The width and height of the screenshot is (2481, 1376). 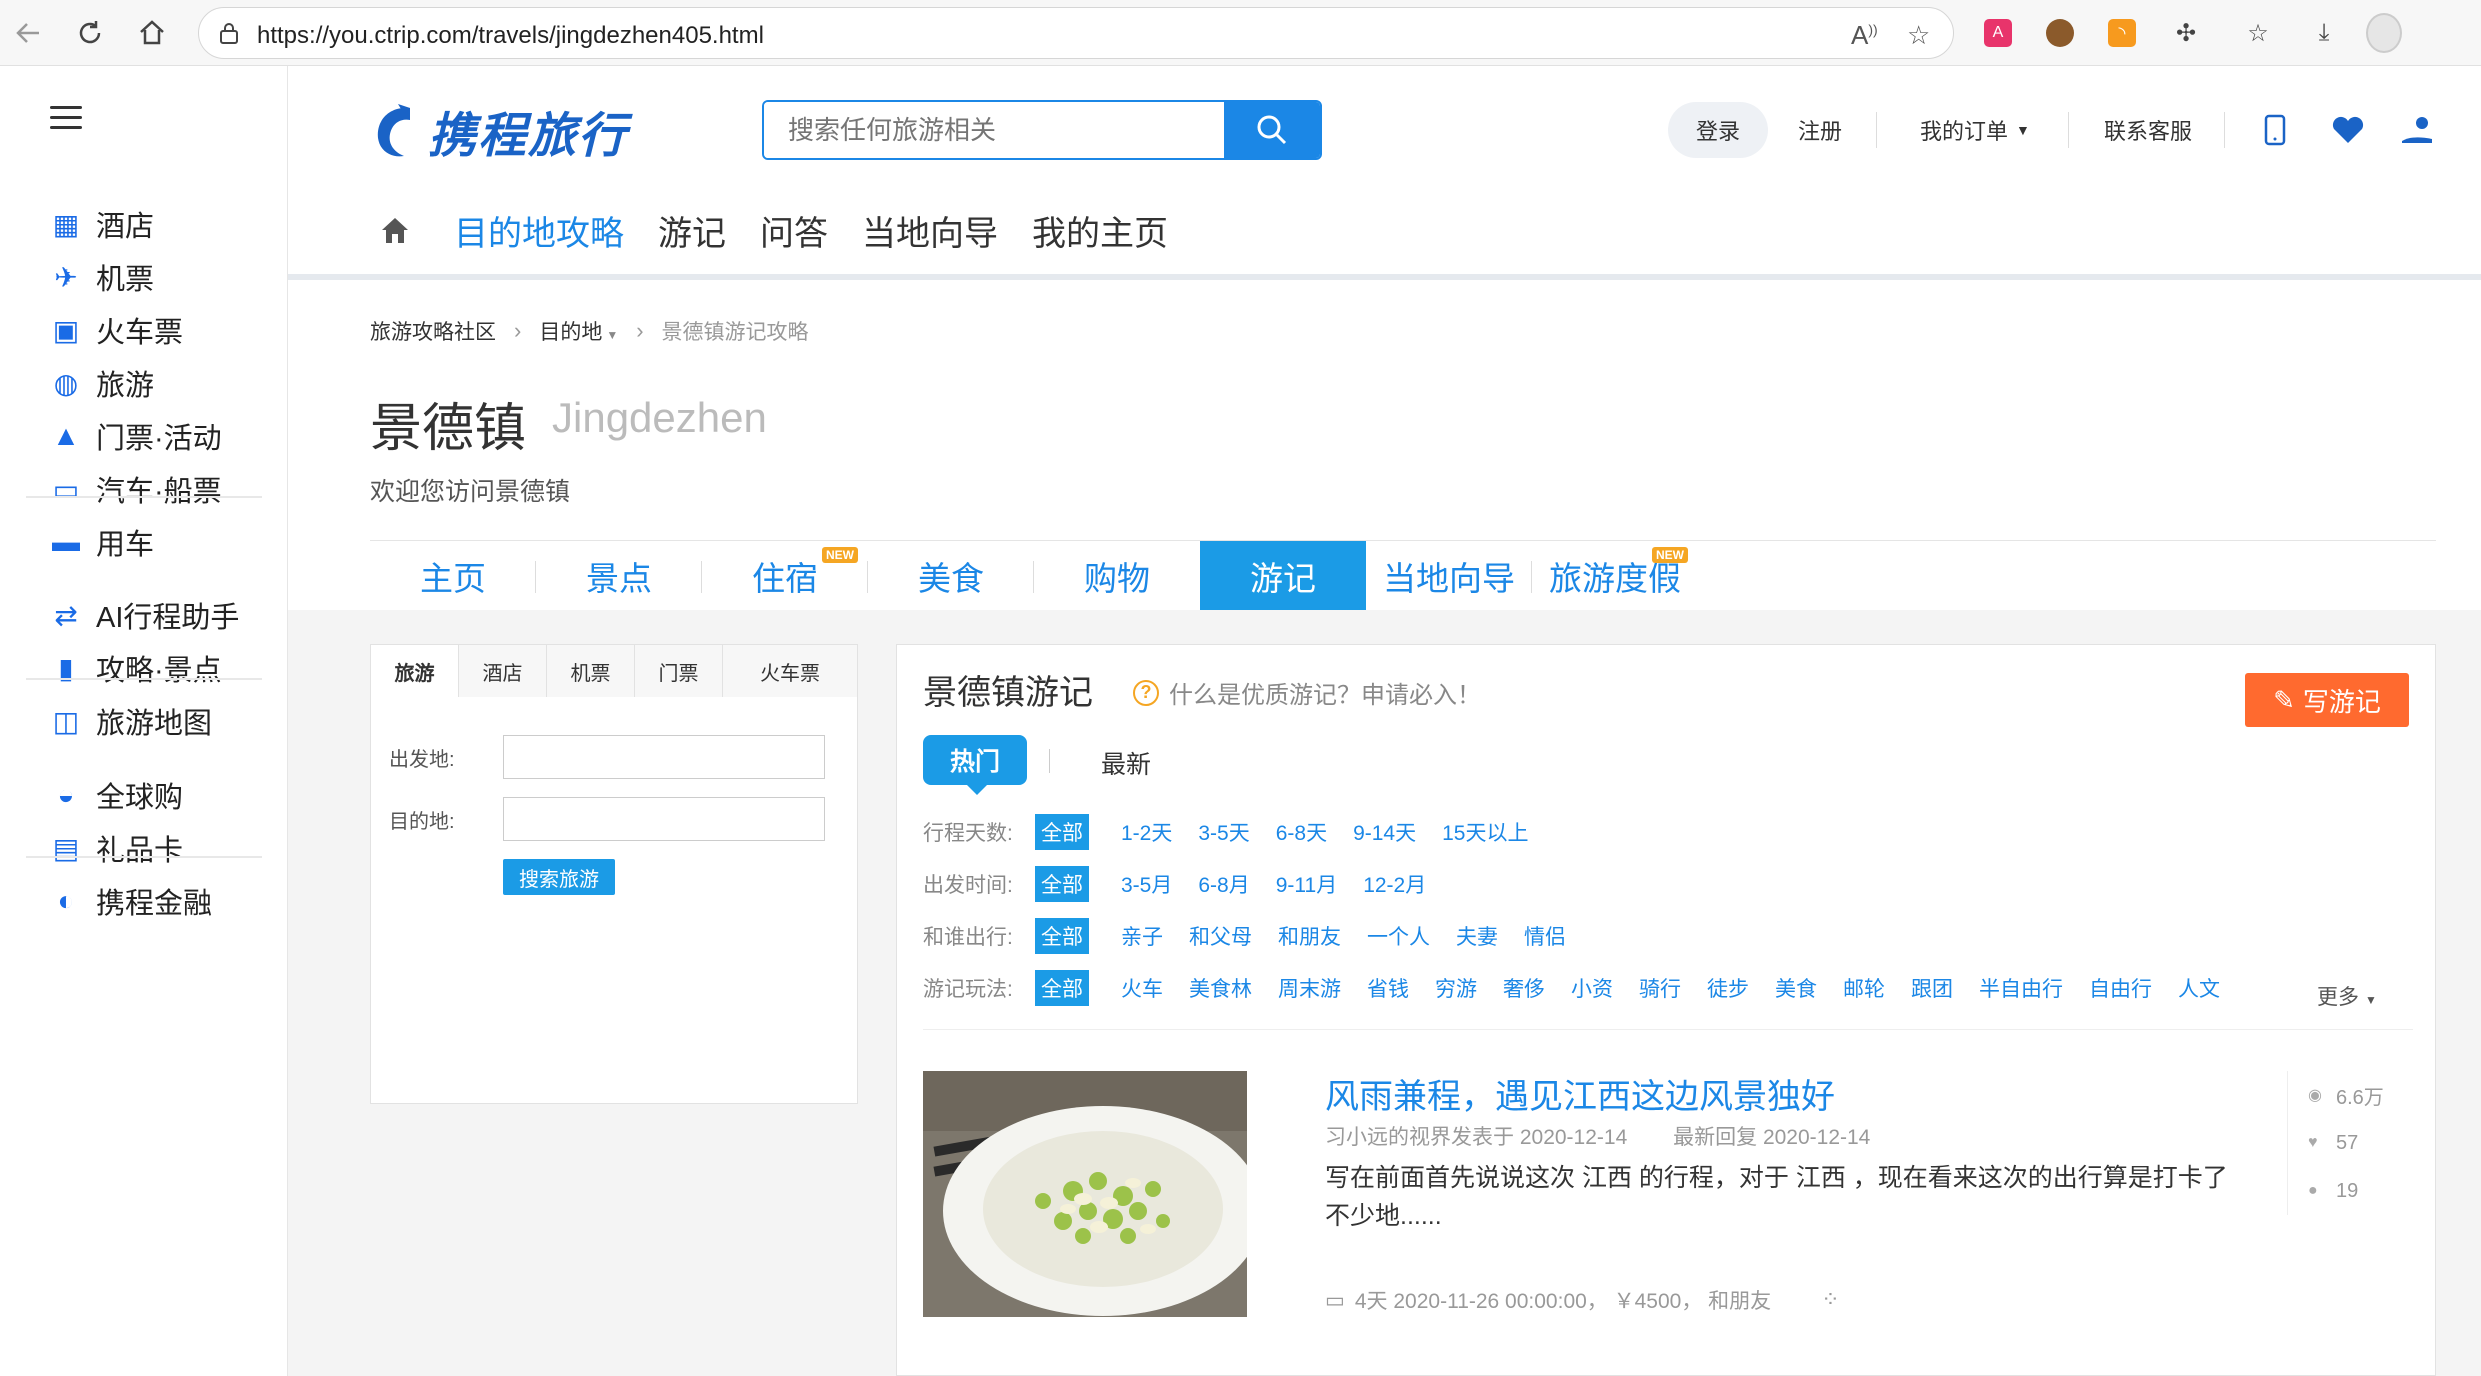 What do you see at coordinates (578, 331) in the screenshot?
I see `breadcrumb-destination: 目的地 ▼` at bounding box center [578, 331].